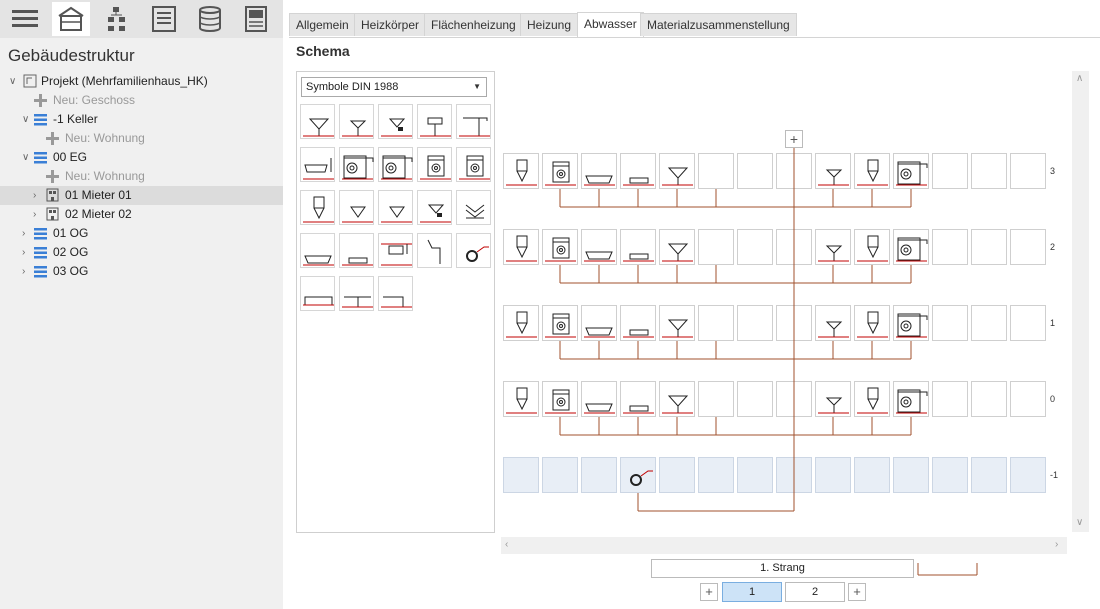 This screenshot has width=1100, height=609. Describe the element at coordinates (782, 568) in the screenshot. I see `strang-label: 1. Strang` at that location.